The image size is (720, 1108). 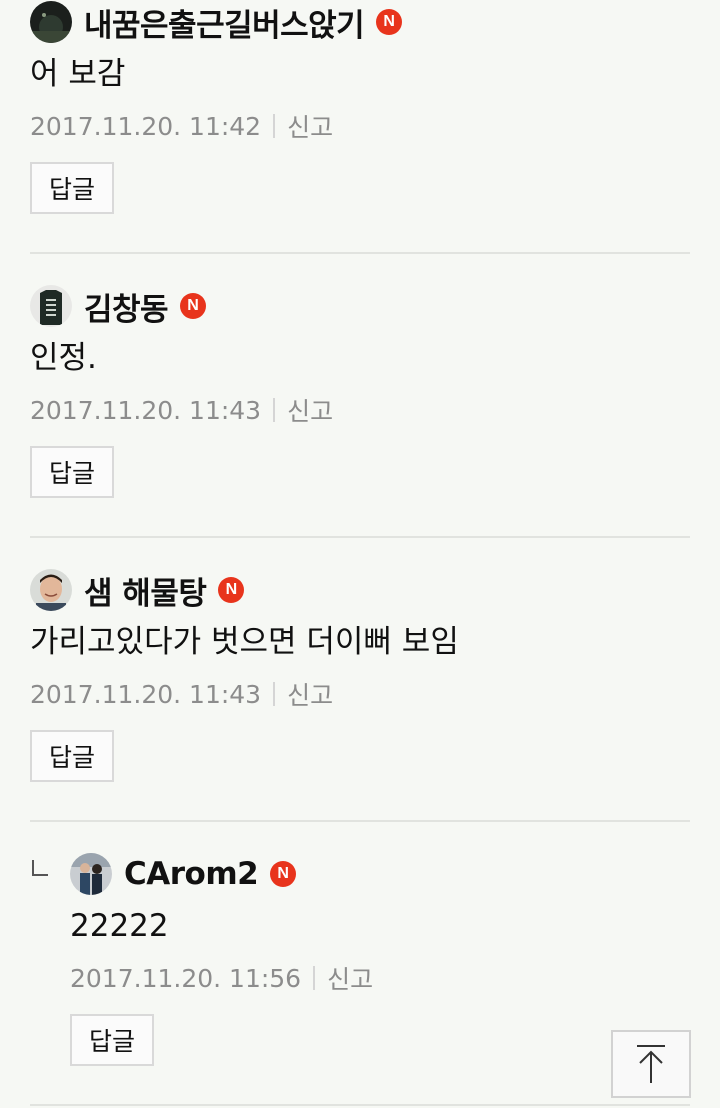 I want to click on reply-body: 22222 2017.11.20. 11:56 신고 답글, so click(x=360, y=985).